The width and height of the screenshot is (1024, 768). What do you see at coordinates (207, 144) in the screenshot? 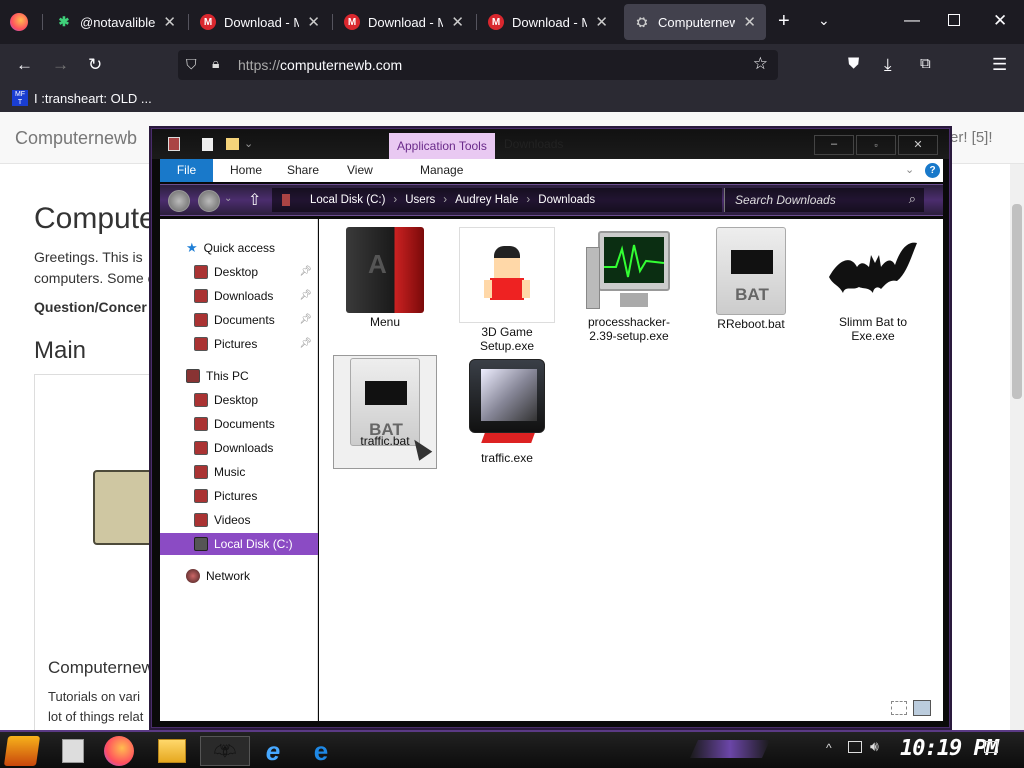
I see `properties-icon` at bounding box center [207, 144].